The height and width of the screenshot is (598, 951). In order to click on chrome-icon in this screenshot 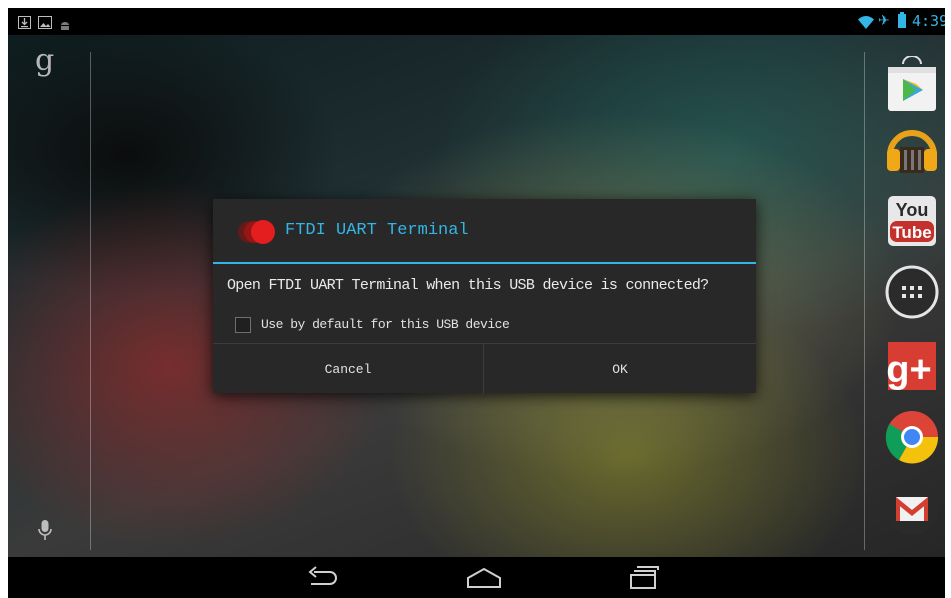, I will do `click(912, 437)`.